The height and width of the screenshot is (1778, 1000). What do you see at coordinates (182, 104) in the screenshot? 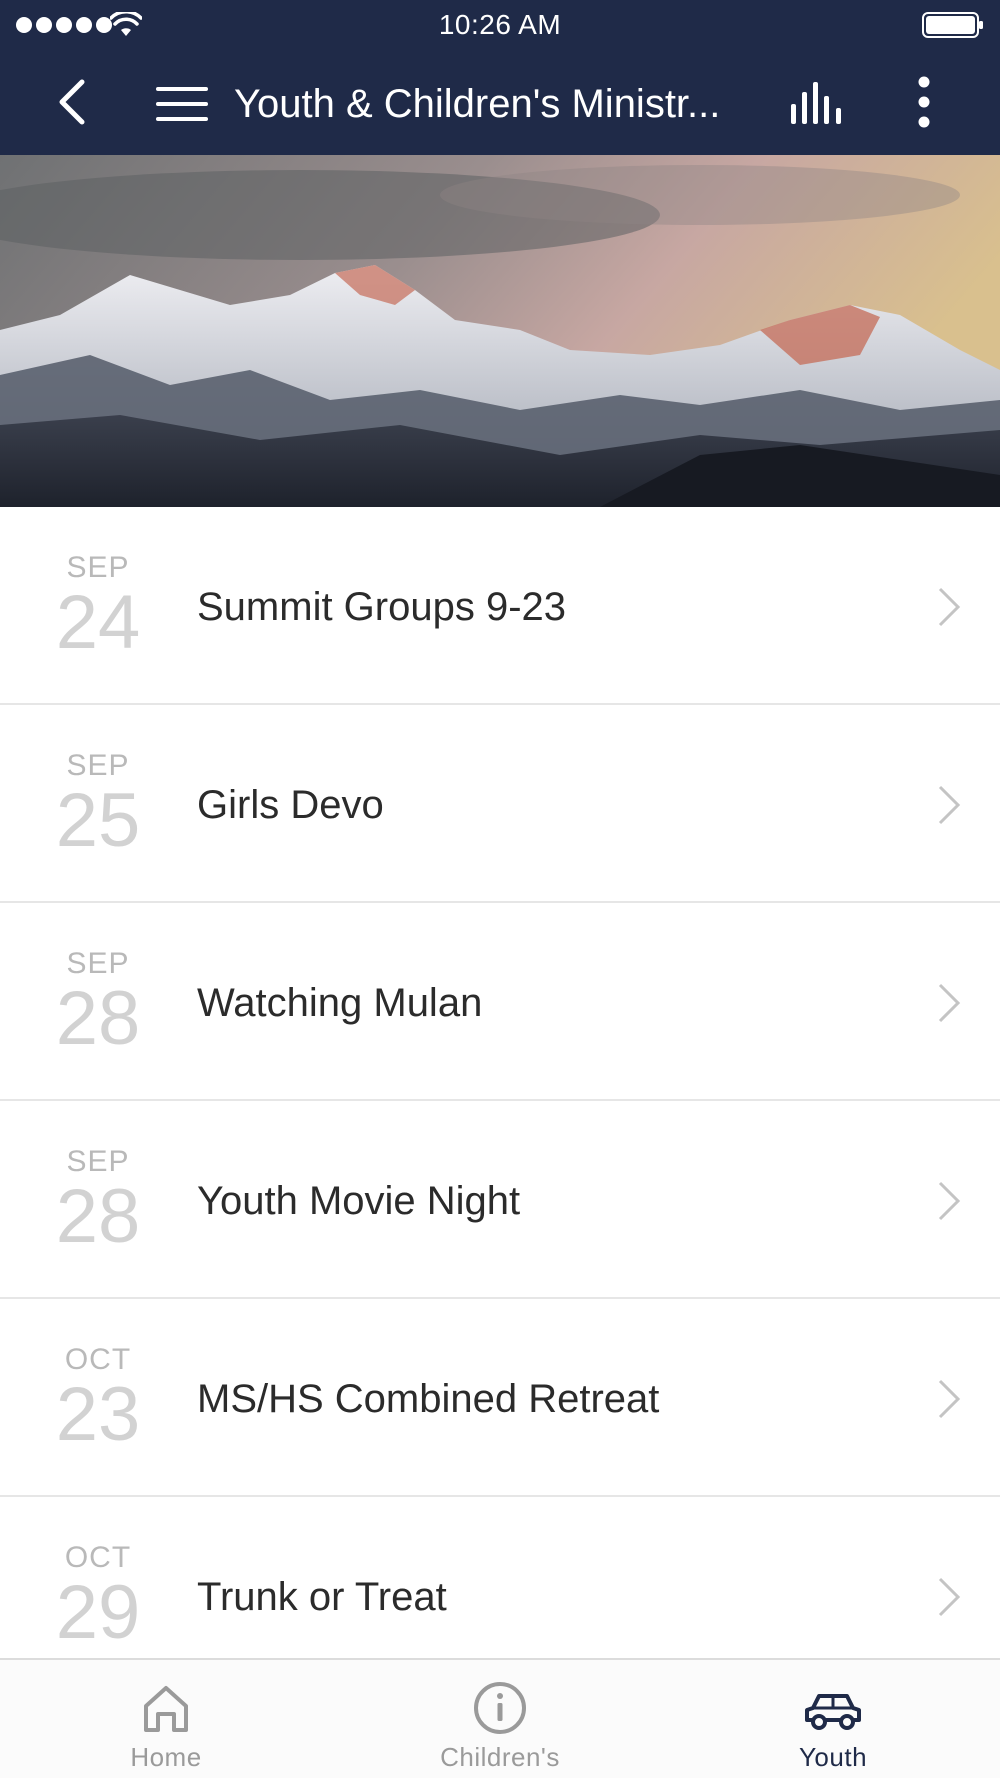
I see `menu-icon` at bounding box center [182, 104].